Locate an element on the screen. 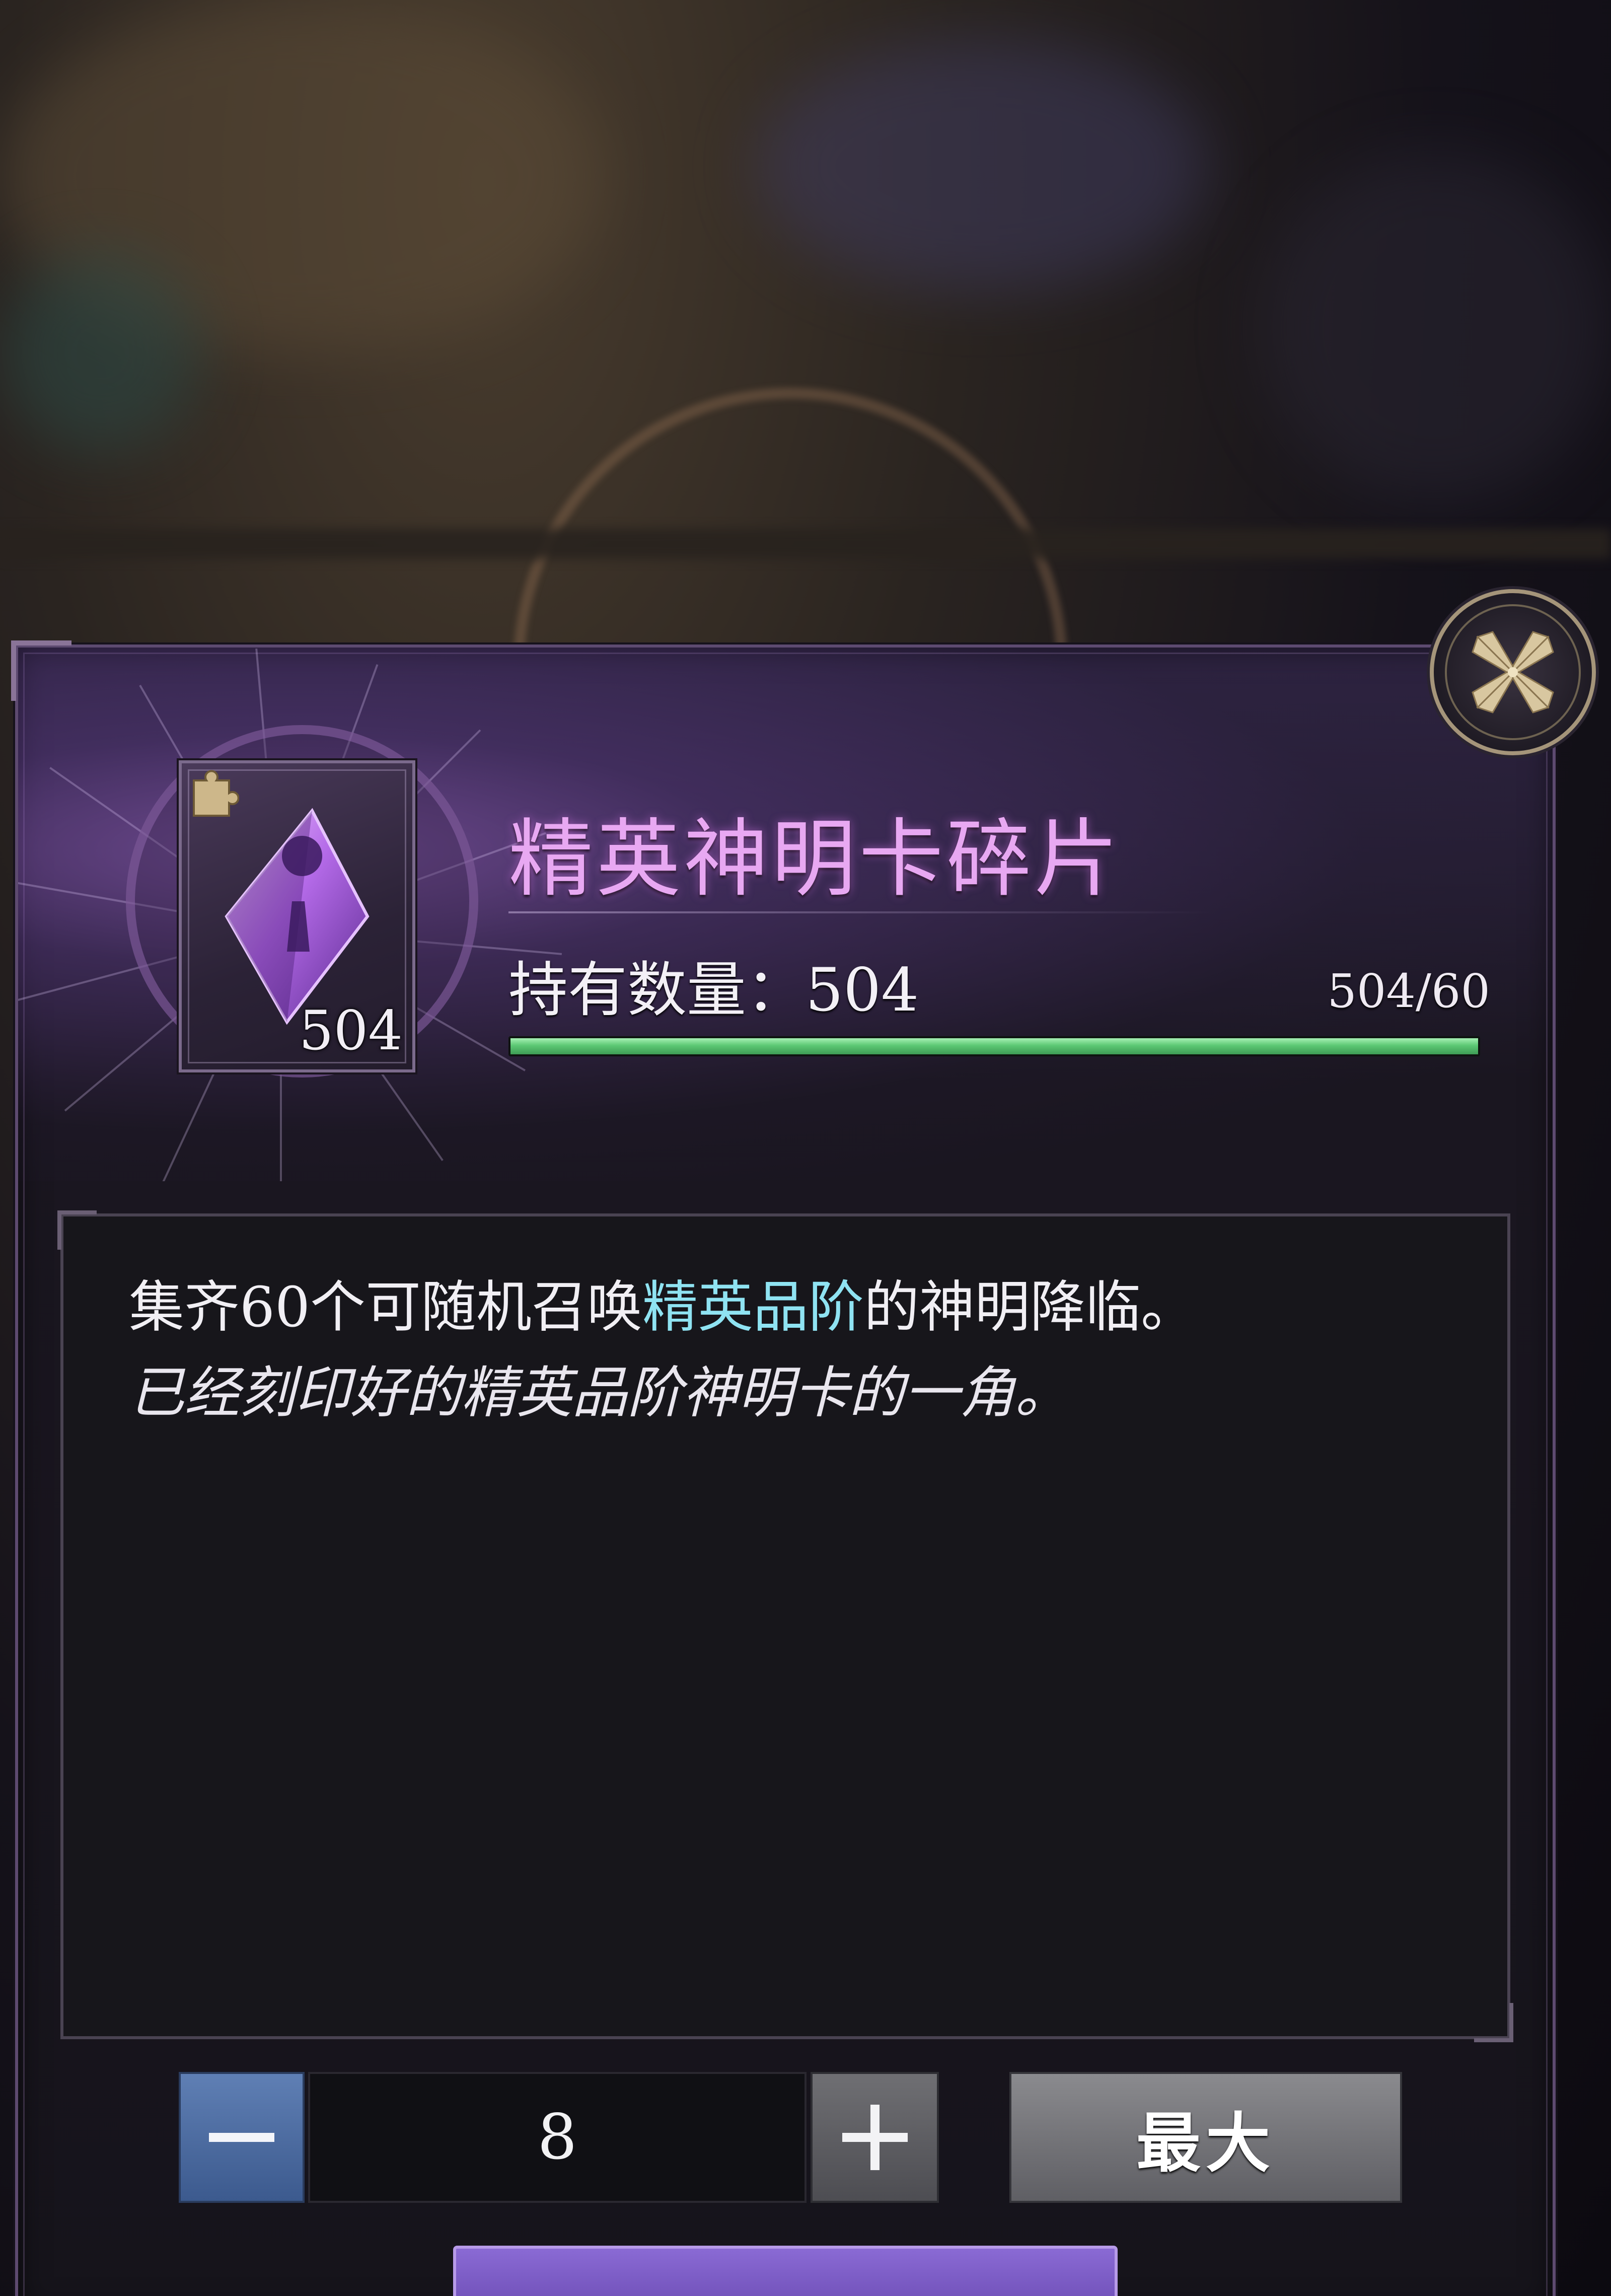 This screenshot has width=1611, height=2296. item-title: 精英神明卡碎片 is located at coordinates (815, 859).